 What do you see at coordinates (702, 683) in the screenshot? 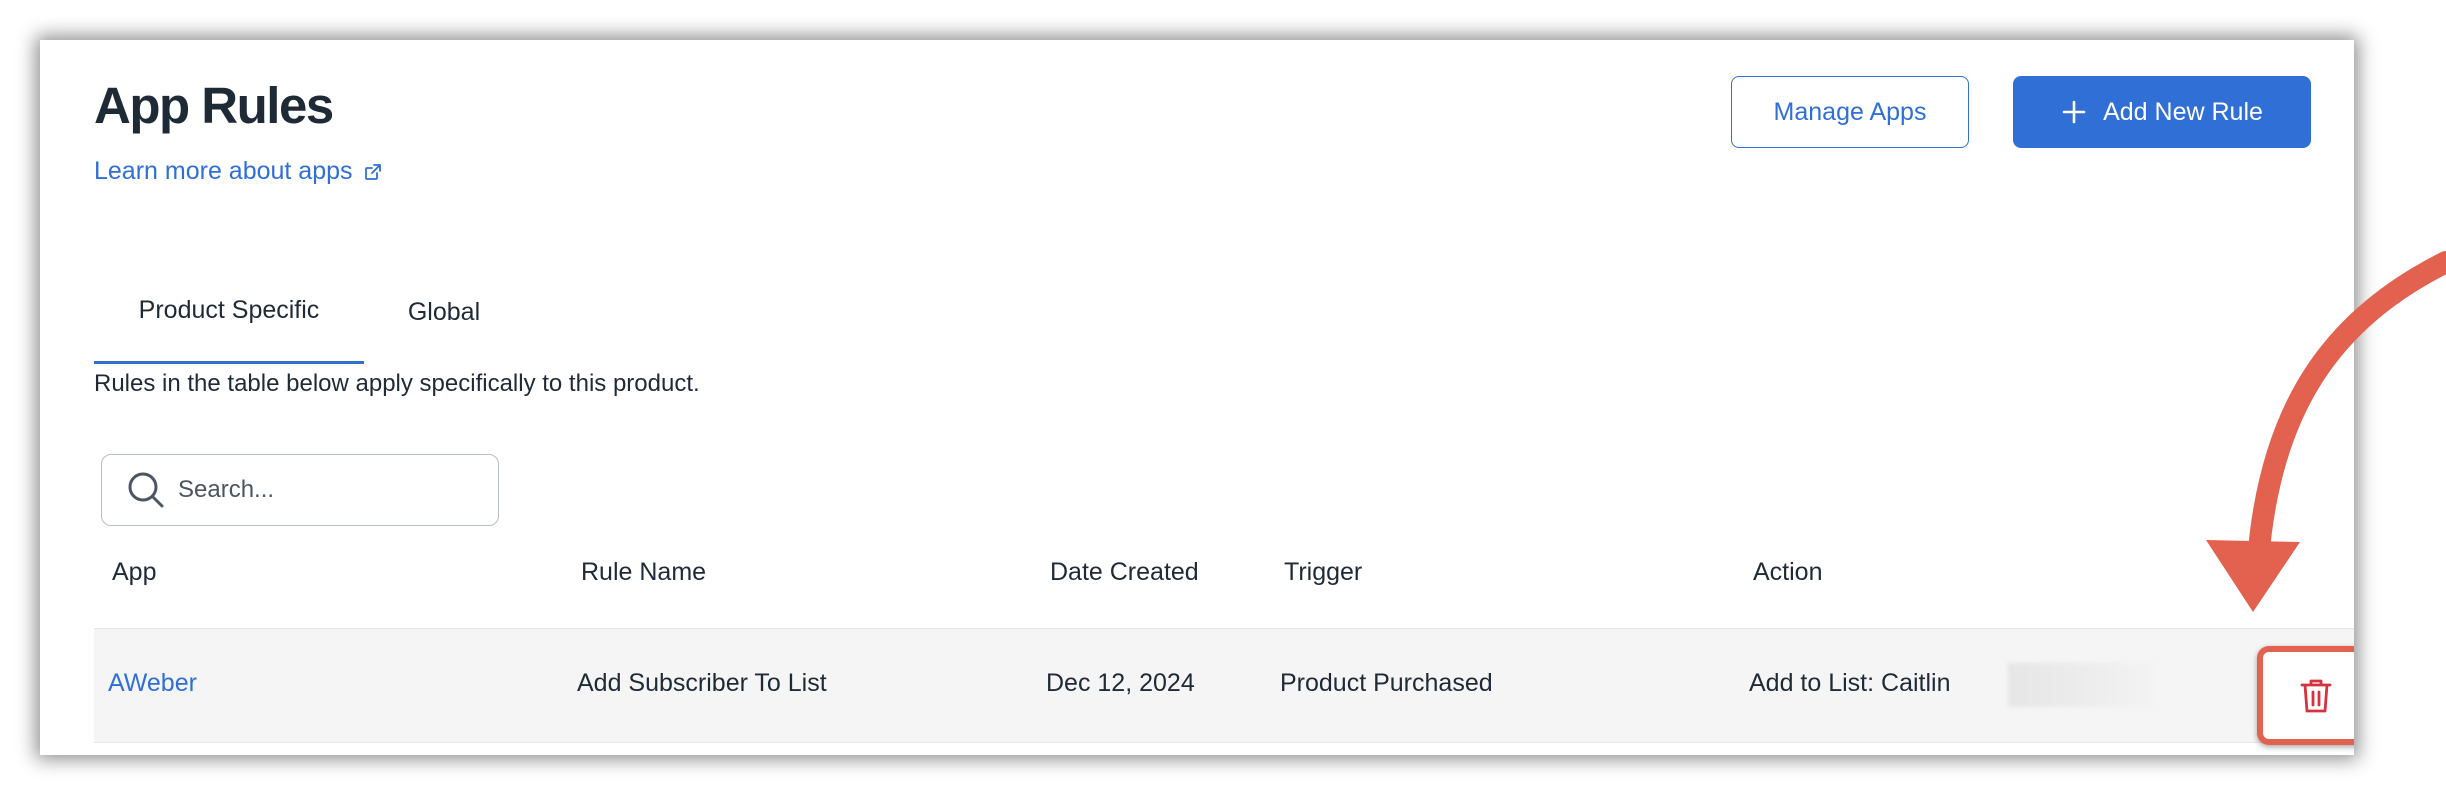
I see `rule-name-cell: Add Subscriber To List` at bounding box center [702, 683].